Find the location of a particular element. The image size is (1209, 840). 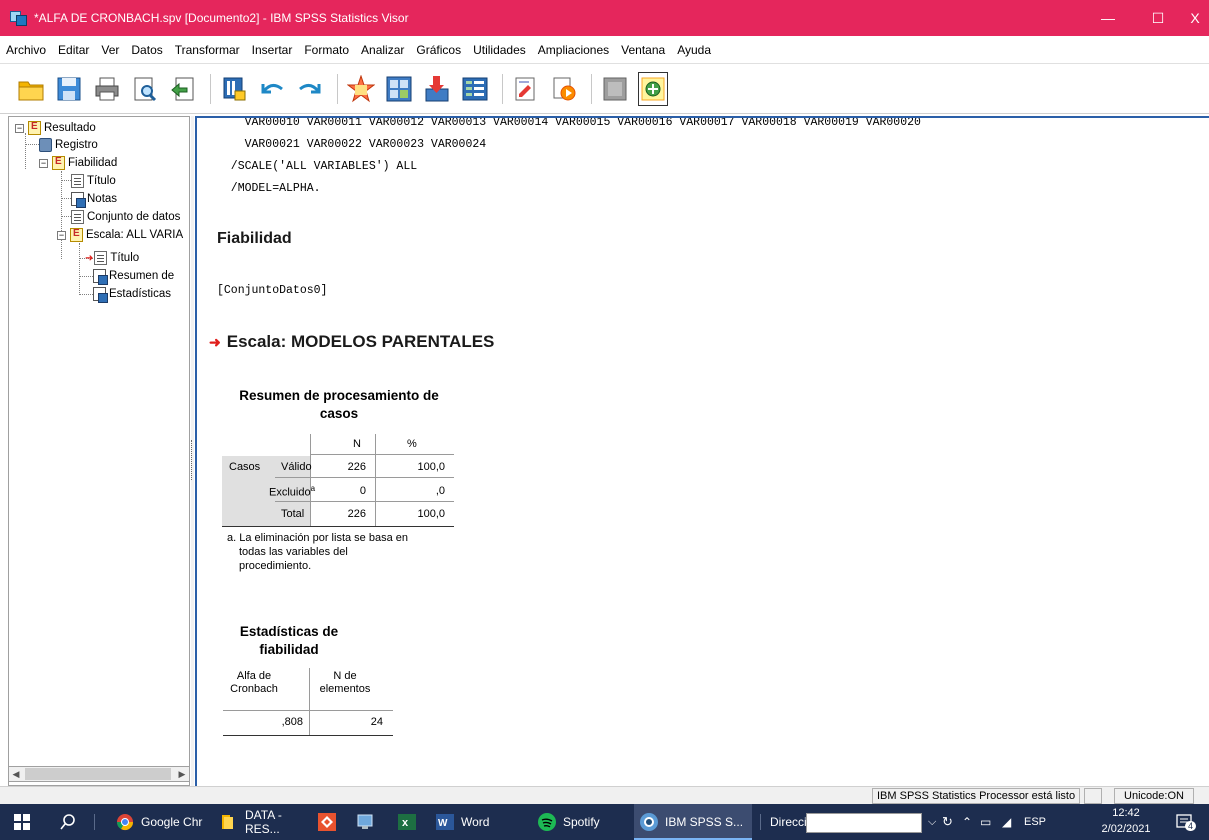

outline-node-titulo: Título is located at coordinates (93, 181).